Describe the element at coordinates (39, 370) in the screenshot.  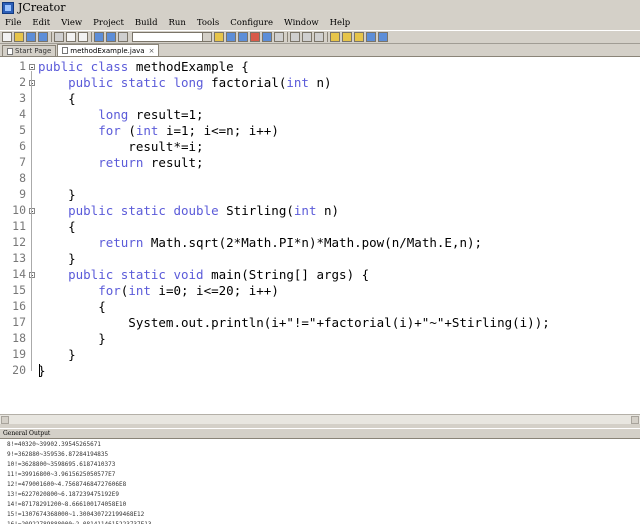
I see `text-caret` at that location.